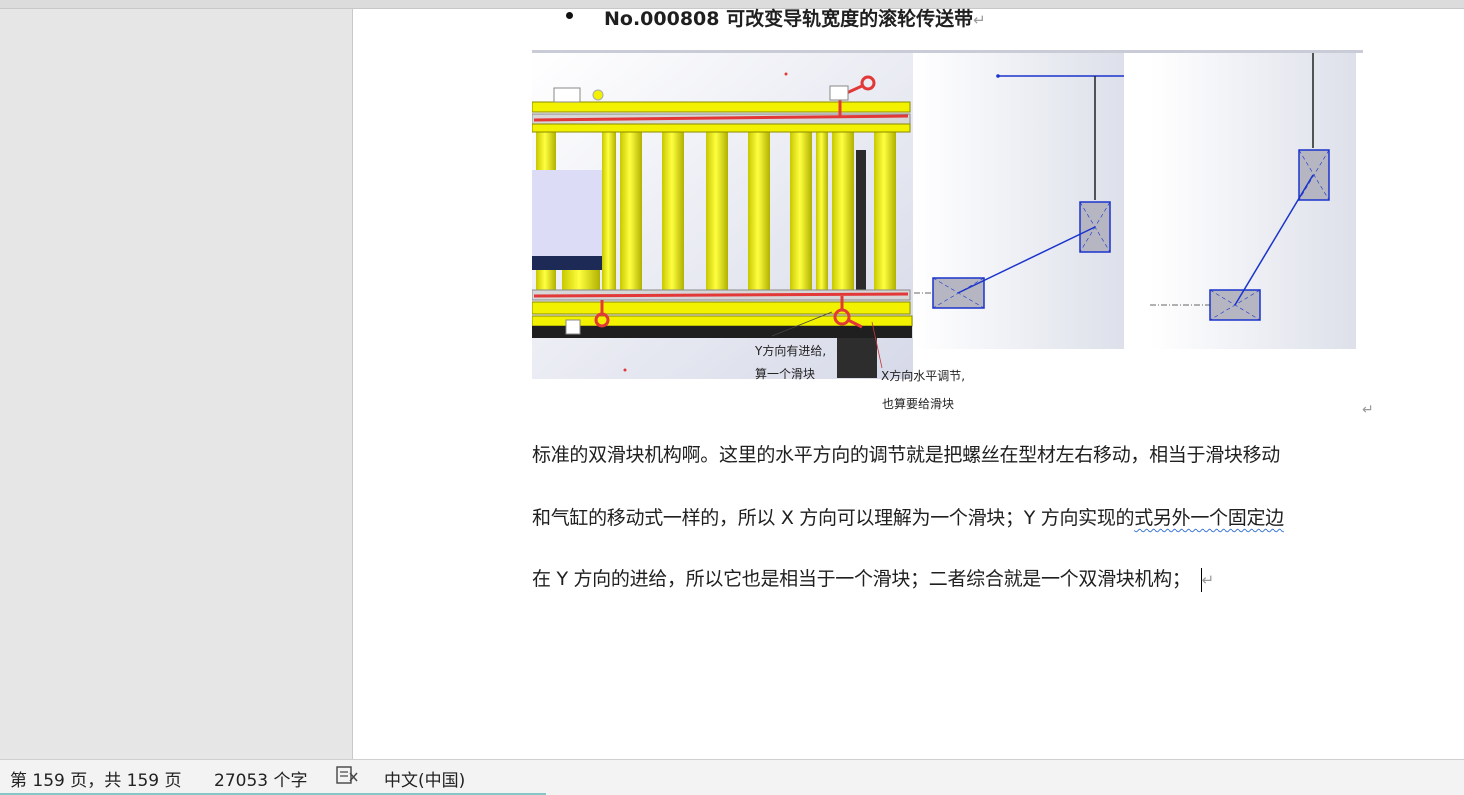  What do you see at coordinates (1209, 518) in the screenshot?
I see `spelling-flag: 式另外一个固定边` at bounding box center [1209, 518].